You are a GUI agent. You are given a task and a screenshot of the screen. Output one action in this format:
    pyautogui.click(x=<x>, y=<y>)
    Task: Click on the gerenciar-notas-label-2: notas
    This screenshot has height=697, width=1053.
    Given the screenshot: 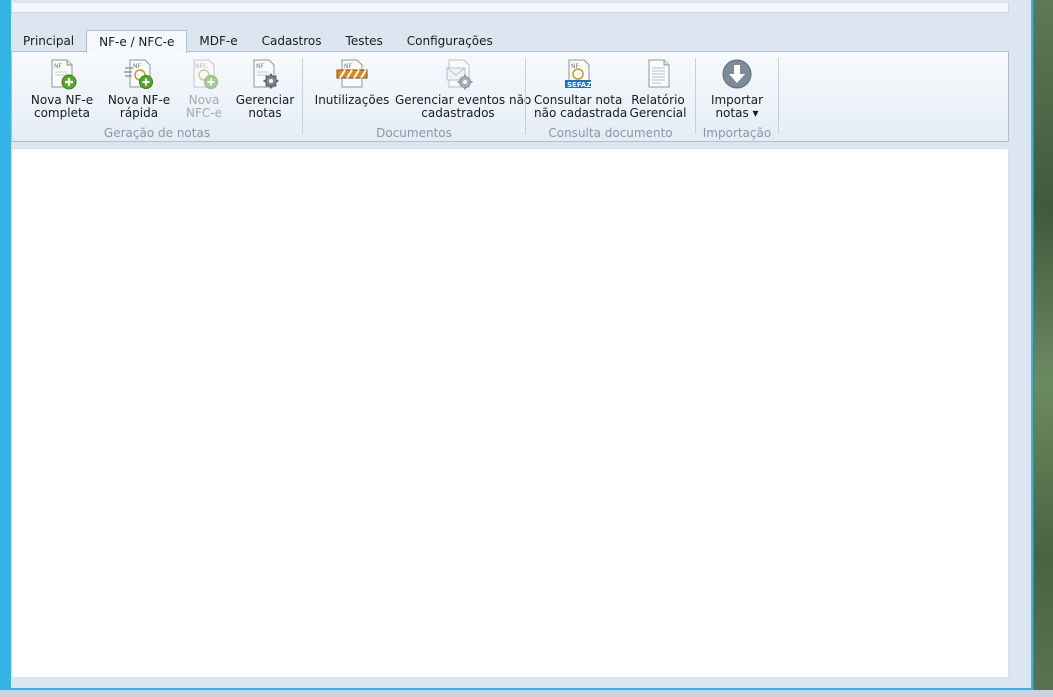 What is the action you would take?
    pyautogui.click(x=265, y=113)
    